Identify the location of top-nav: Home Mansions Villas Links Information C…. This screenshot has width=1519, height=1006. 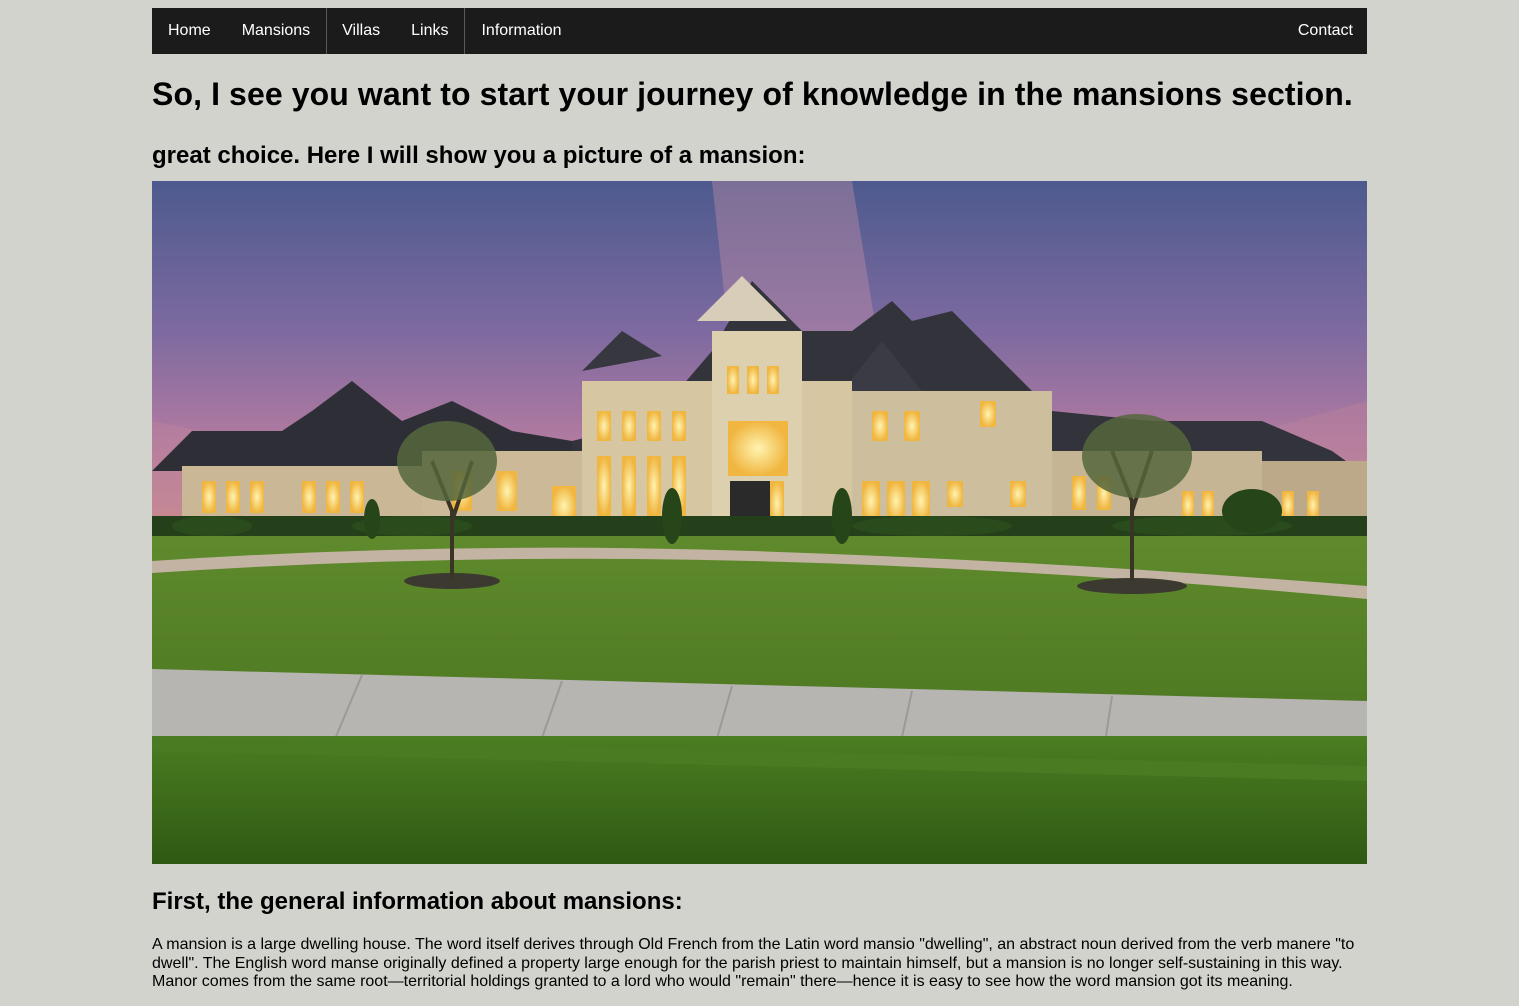
(759, 31).